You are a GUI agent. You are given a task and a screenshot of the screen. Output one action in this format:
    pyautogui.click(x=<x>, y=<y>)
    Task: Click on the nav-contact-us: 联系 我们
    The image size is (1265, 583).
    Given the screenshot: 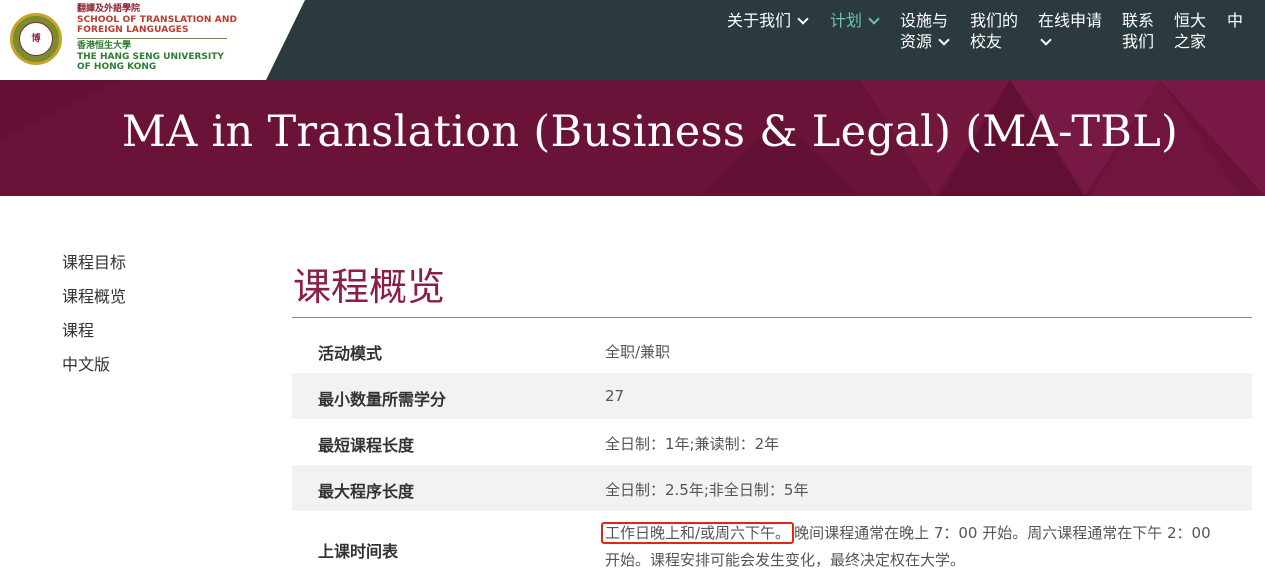 What is the action you would take?
    pyautogui.click(x=1138, y=31)
    